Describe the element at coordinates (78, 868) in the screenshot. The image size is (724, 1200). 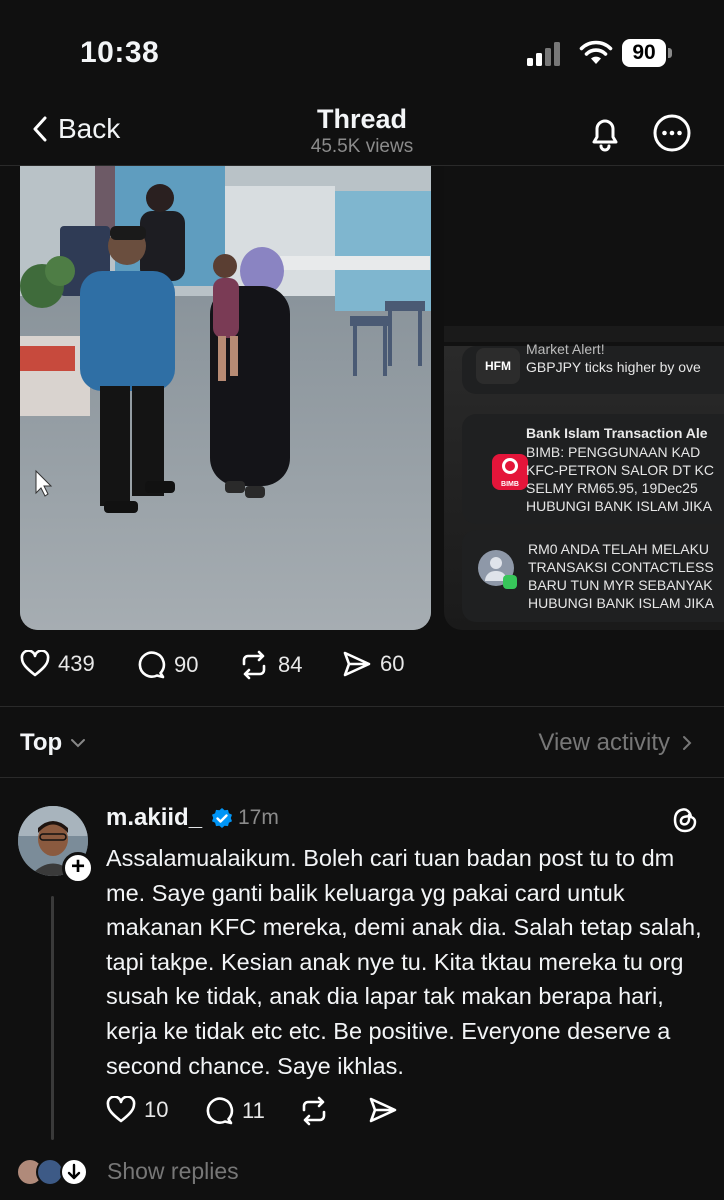
I see `follow-button: +` at that location.